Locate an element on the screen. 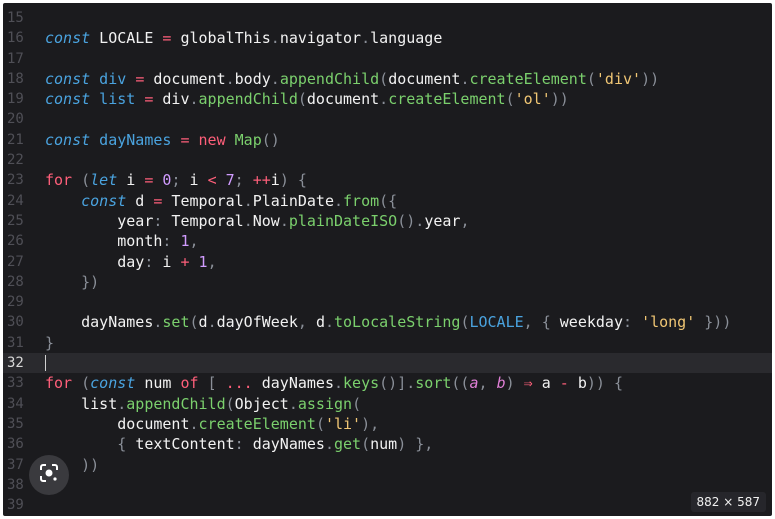 The image size is (775, 519). code-token: - is located at coordinates (564, 383).